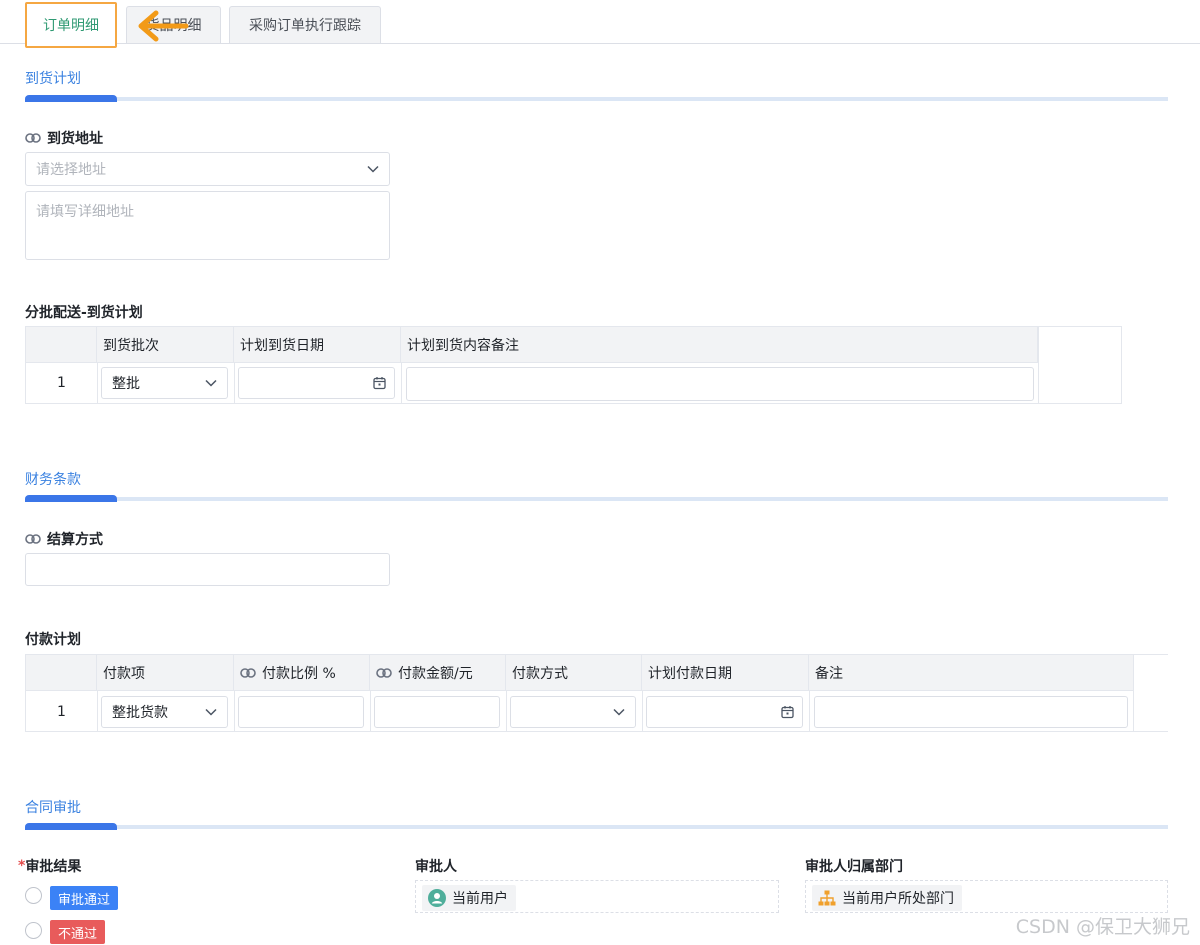 This screenshot has width=1200, height=945. I want to click on settlement-label-text: 结算方式, so click(75, 540).